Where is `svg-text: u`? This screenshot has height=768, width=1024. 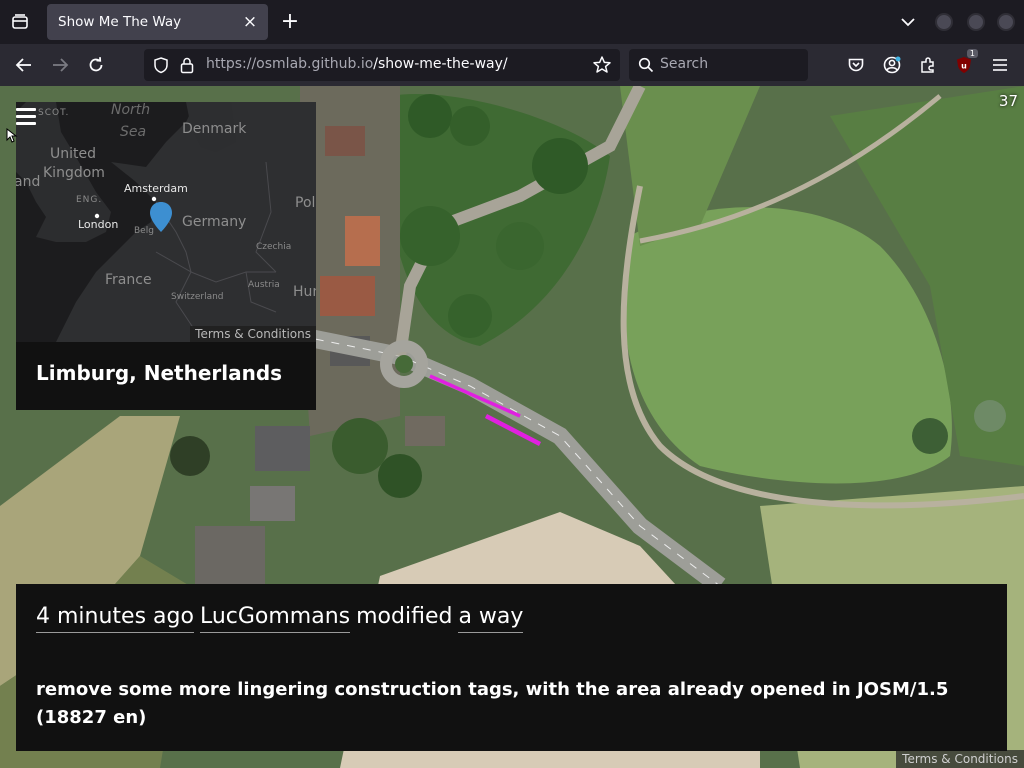
svg-text: u is located at coordinates (964, 66).